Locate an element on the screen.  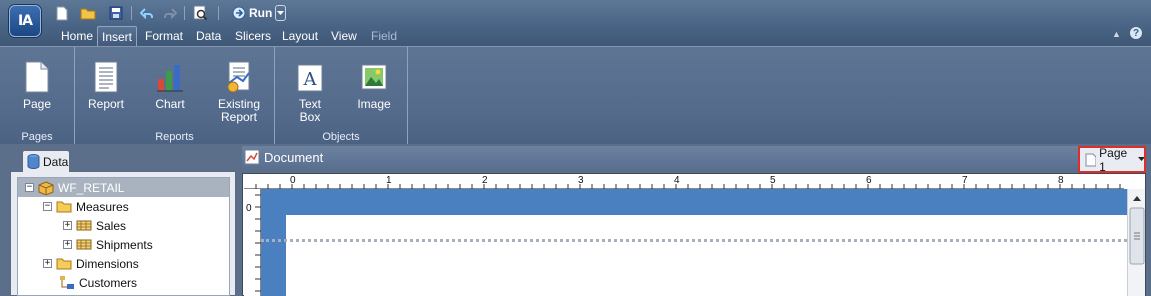
run-label: Run is located at coordinates (261, 13).